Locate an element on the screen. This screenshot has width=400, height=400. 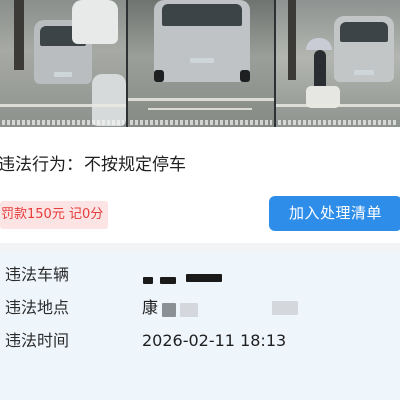
time-label: 违法时间 is located at coordinates (37, 340).